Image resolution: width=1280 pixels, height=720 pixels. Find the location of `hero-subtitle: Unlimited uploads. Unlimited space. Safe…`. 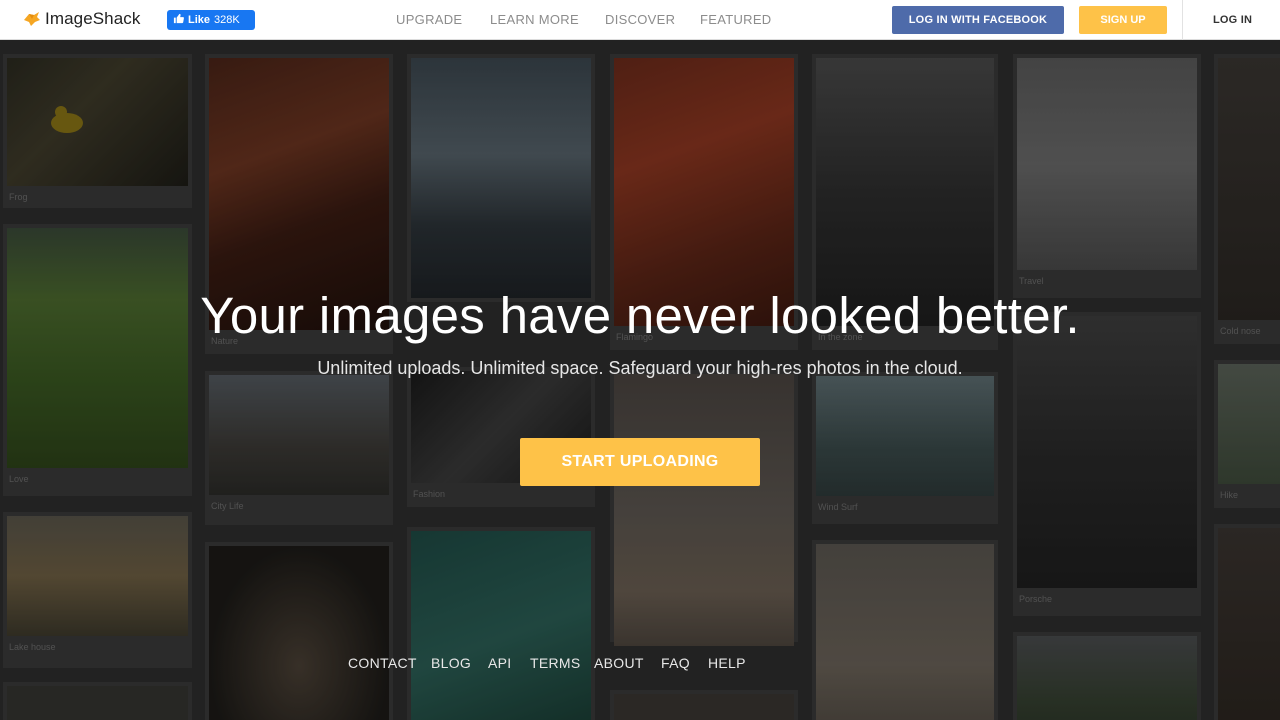

hero-subtitle: Unlimited uploads. Unlimited space. Safe… is located at coordinates (640, 368).